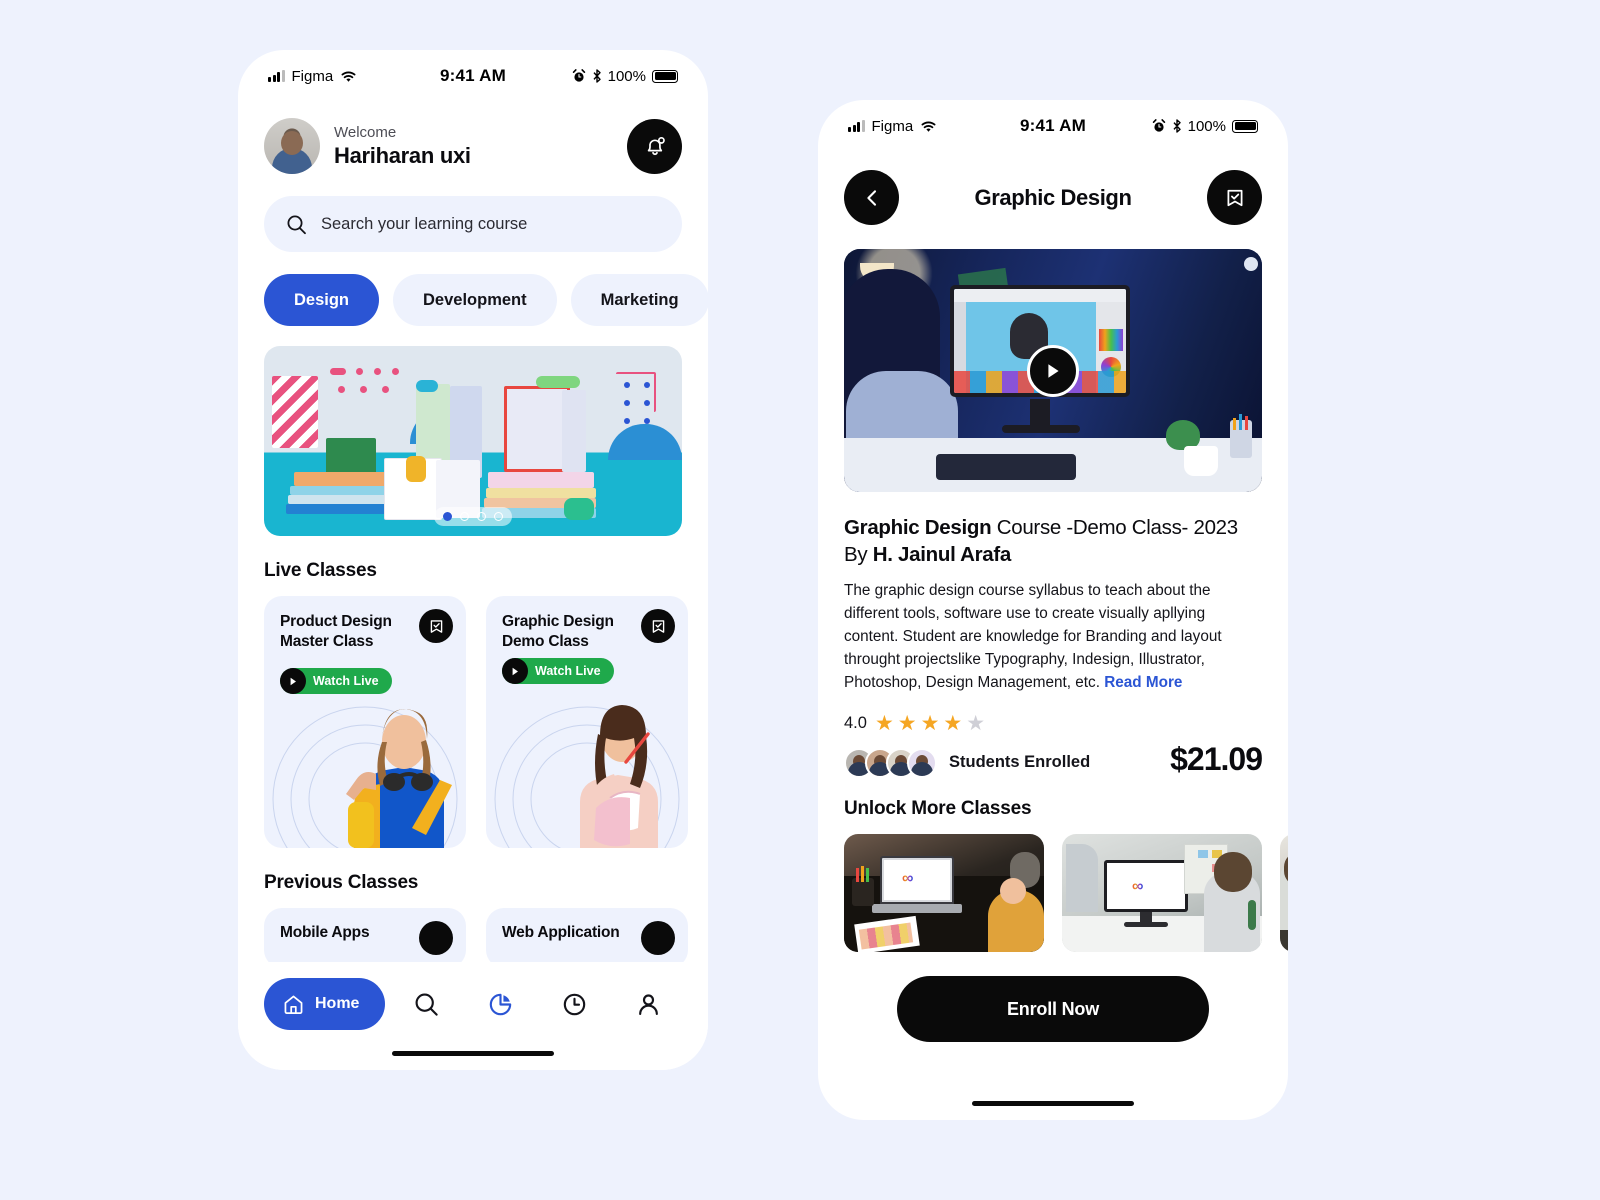 The image size is (1600, 1200). I want to click on chevron-left-icon, so click(871, 197).